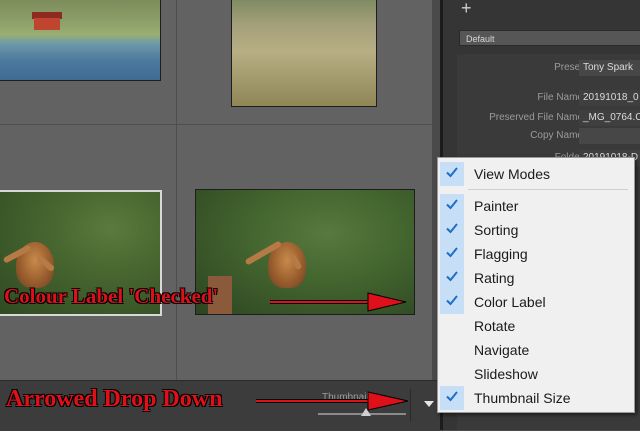 The height and width of the screenshot is (431, 640). What do you see at coordinates (111, 296) in the screenshot?
I see `annotation-colour-label: Colour Label 'Checked'` at bounding box center [111, 296].